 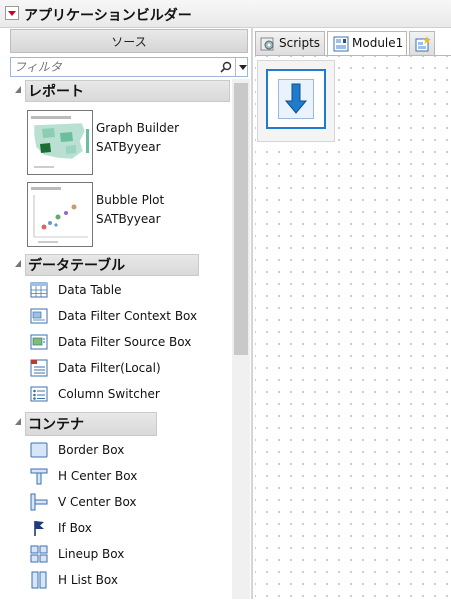 What do you see at coordinates (39, 368) in the screenshot?
I see `filter-local-icon` at bounding box center [39, 368].